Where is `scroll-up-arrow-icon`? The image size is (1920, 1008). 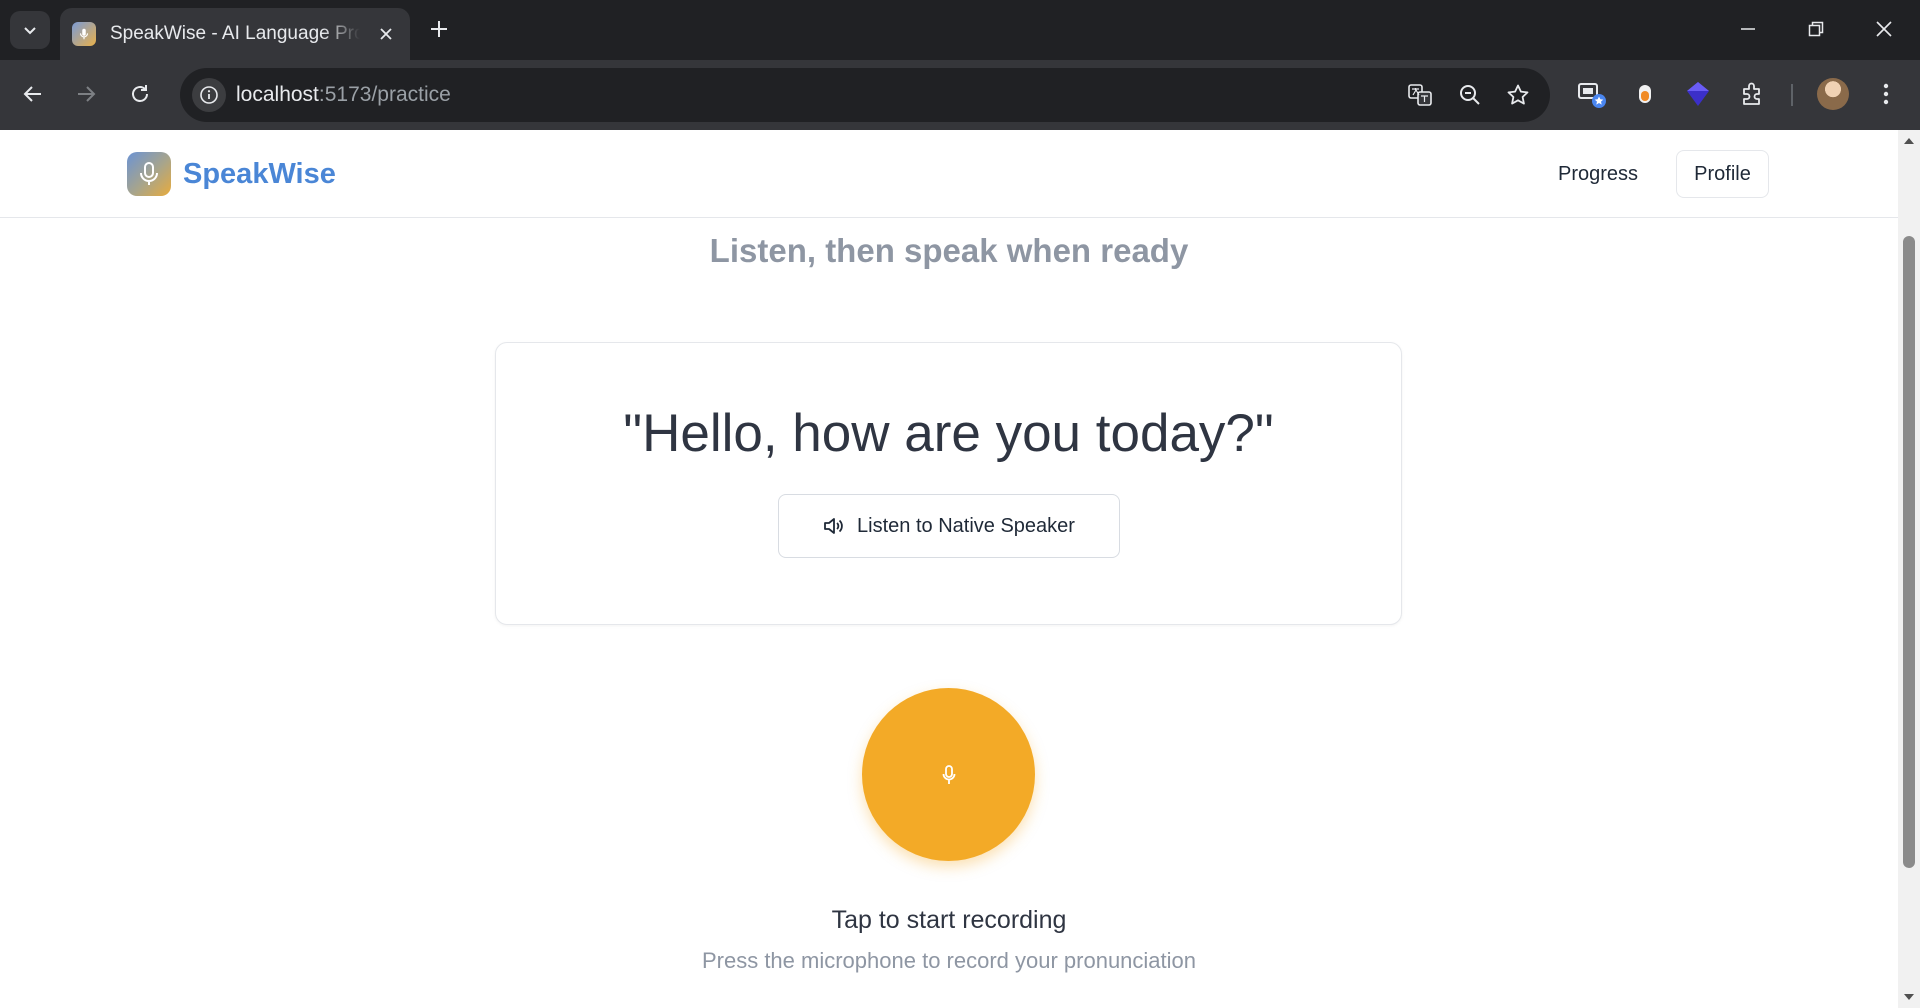
scroll-up-arrow-icon is located at coordinates (1909, 141).